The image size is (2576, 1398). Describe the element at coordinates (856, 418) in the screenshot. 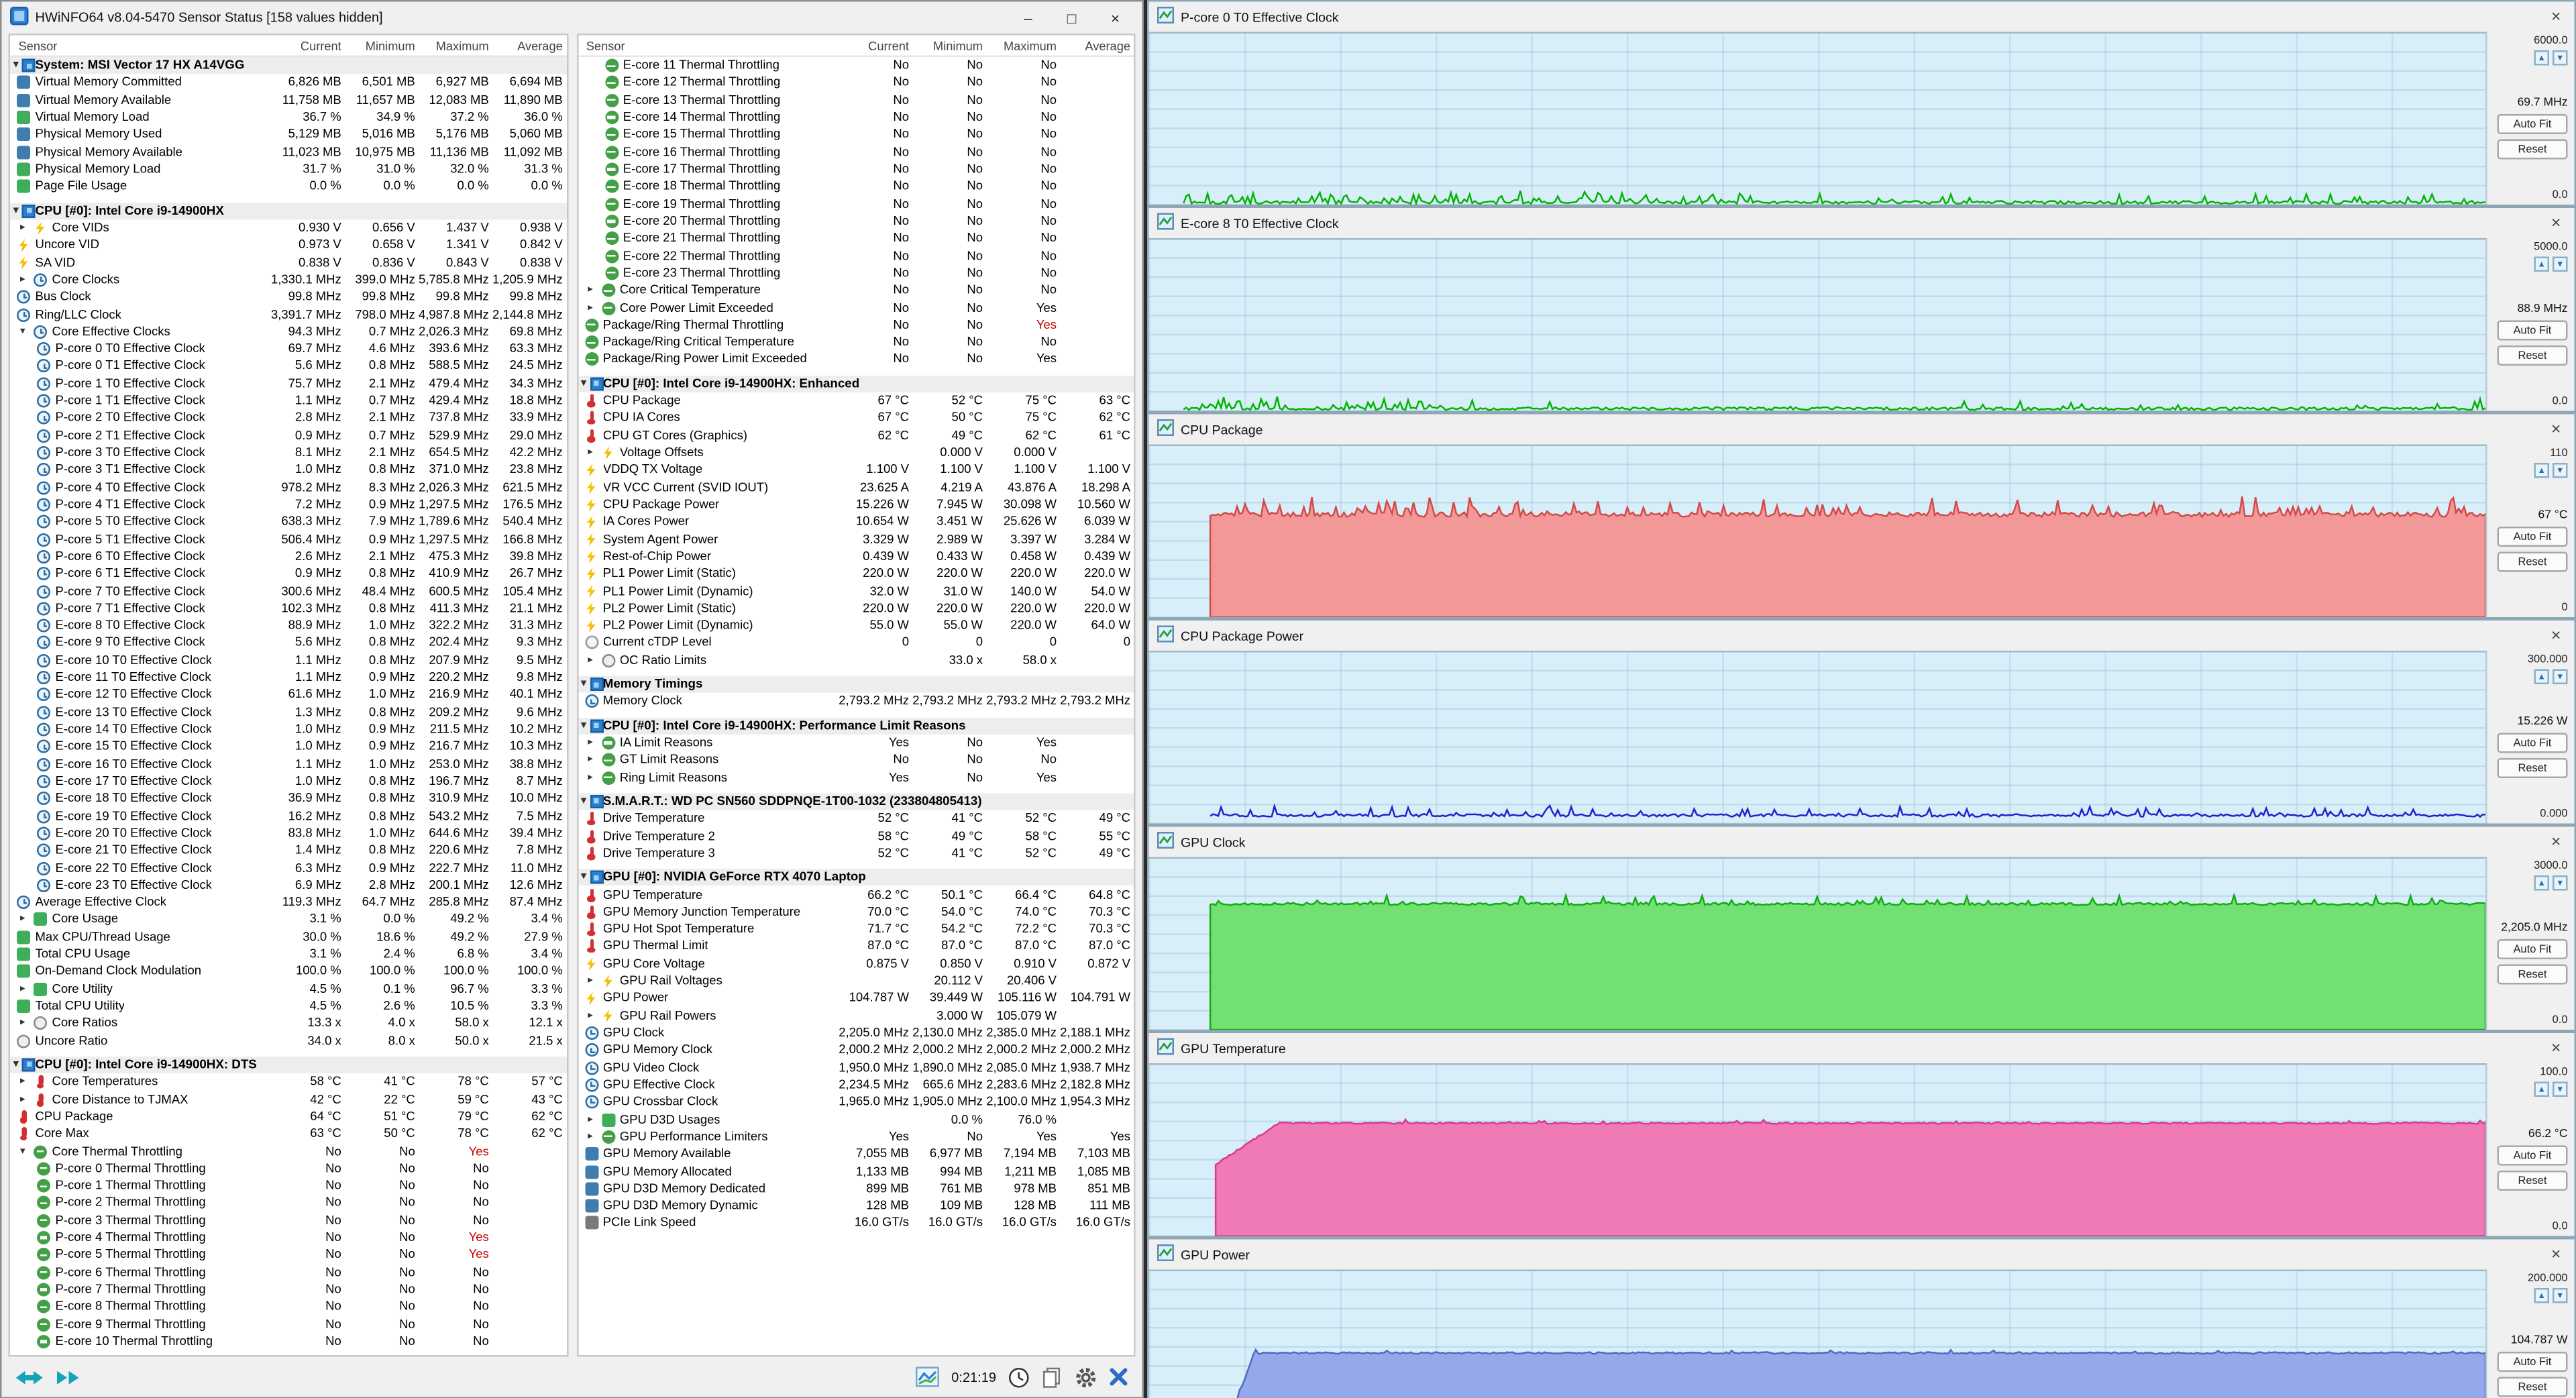

I see `sensor-row: CPU IA Cores 67 °C 50 °C 75 °C 62 °C` at that location.